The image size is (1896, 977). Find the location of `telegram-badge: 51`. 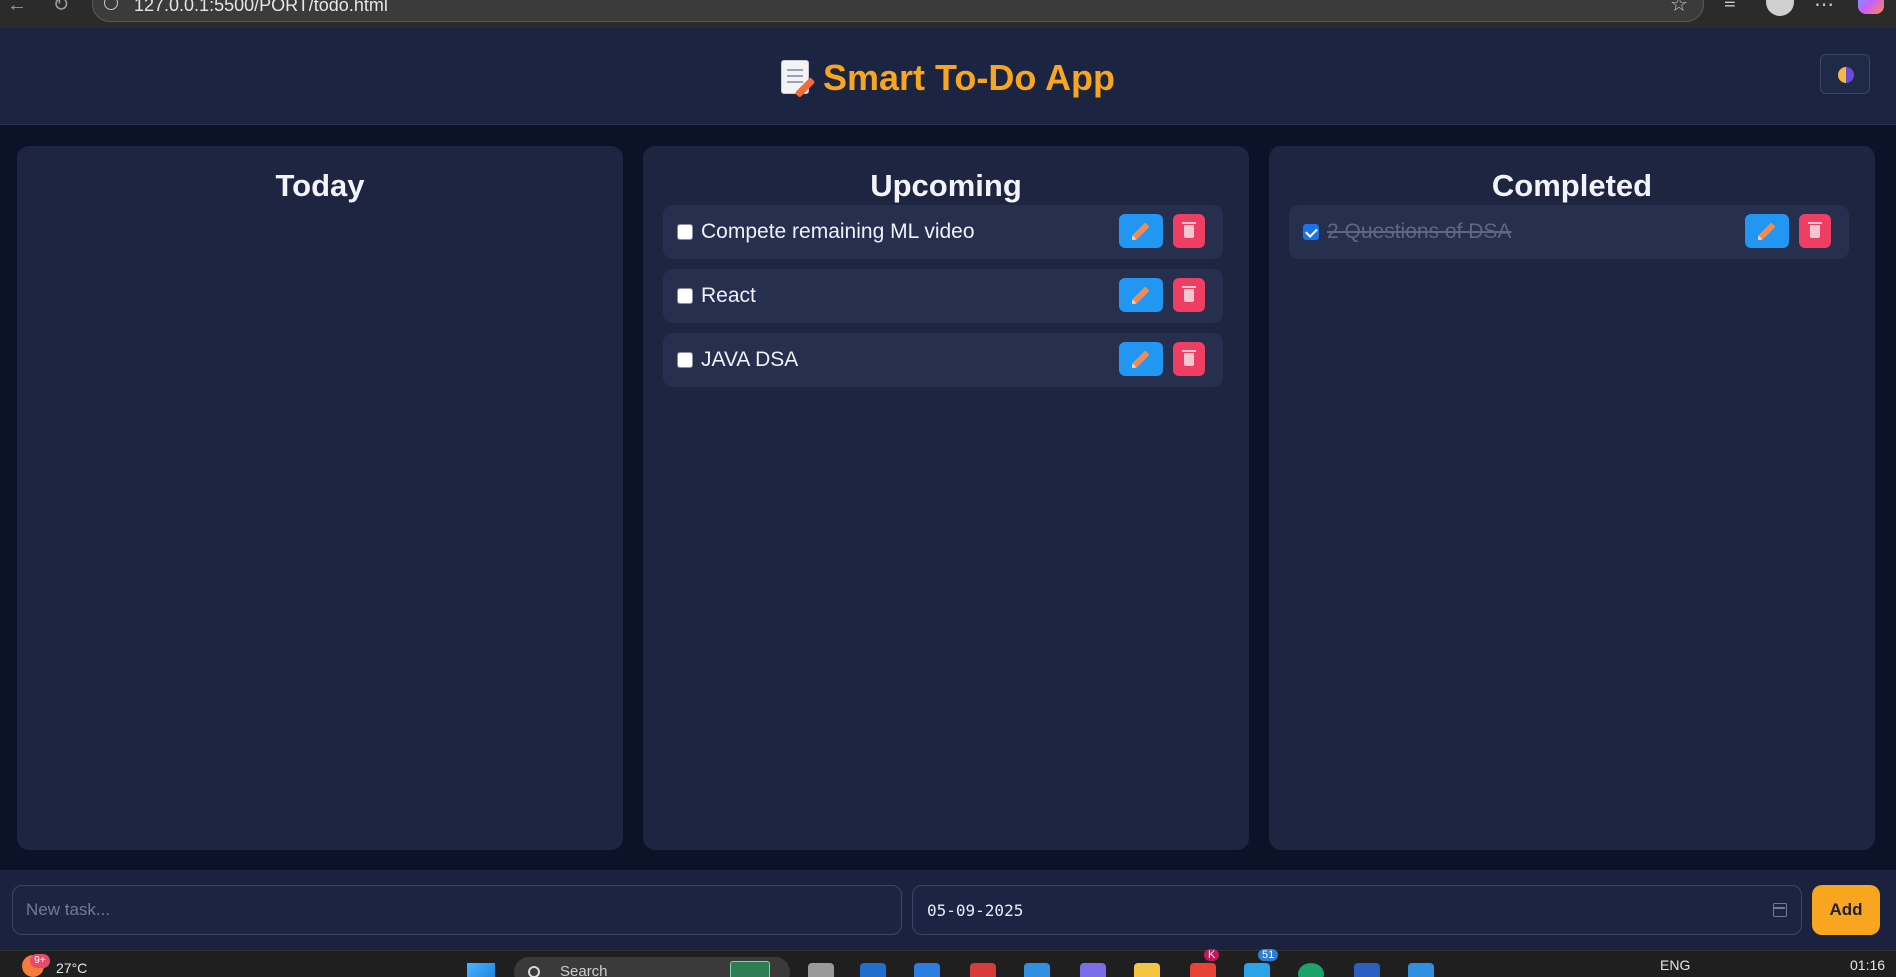

telegram-badge: 51 is located at coordinates (1268, 955).